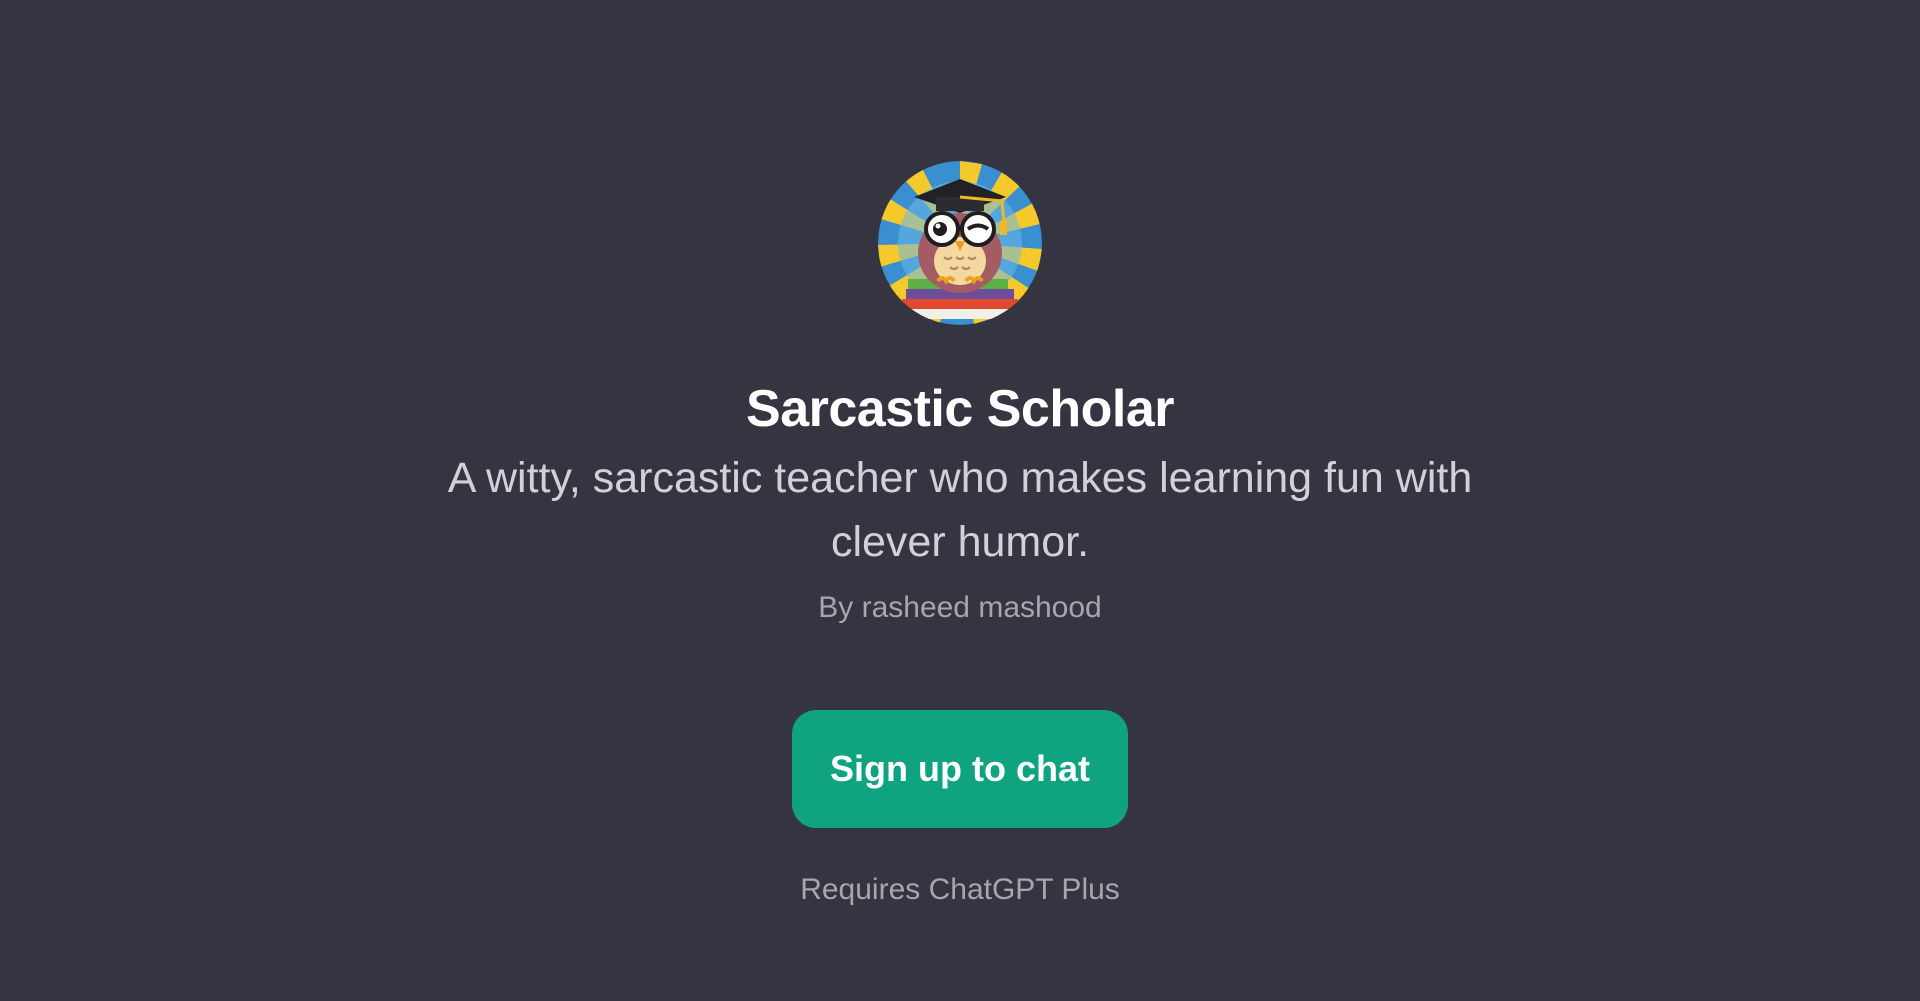 Image resolution: width=1920 pixels, height=1001 pixels. What do you see at coordinates (960, 769) in the screenshot?
I see `sign-up-to-chat-button: Sign up to chat` at bounding box center [960, 769].